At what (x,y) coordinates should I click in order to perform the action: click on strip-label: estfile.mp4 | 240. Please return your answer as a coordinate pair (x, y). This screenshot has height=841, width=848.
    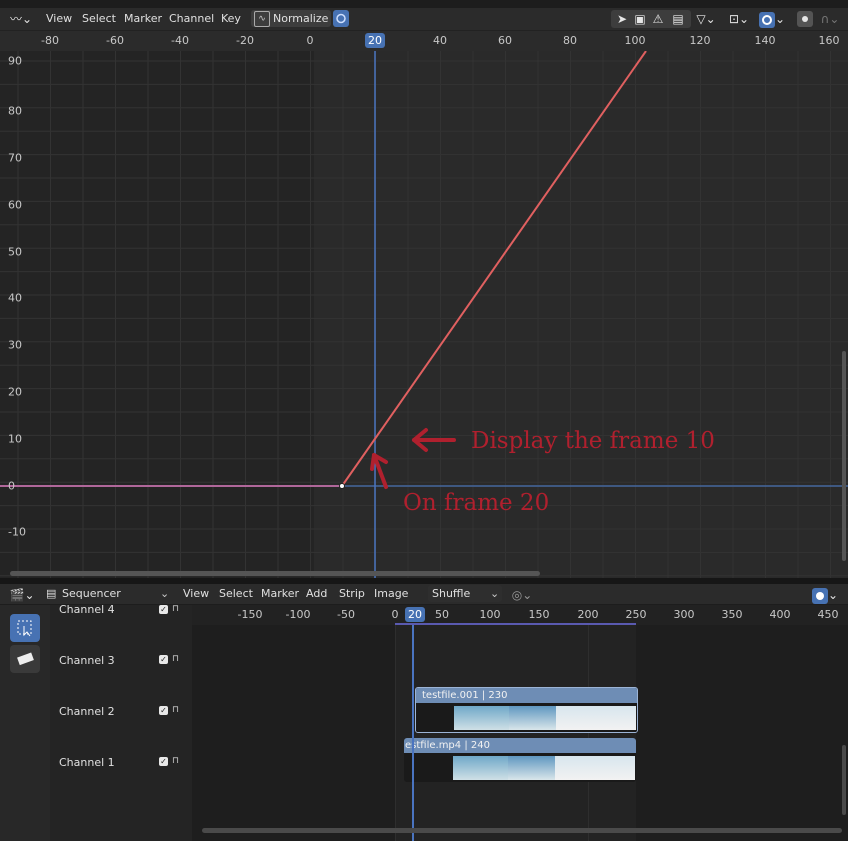
    Looking at the image, I should click on (520, 745).